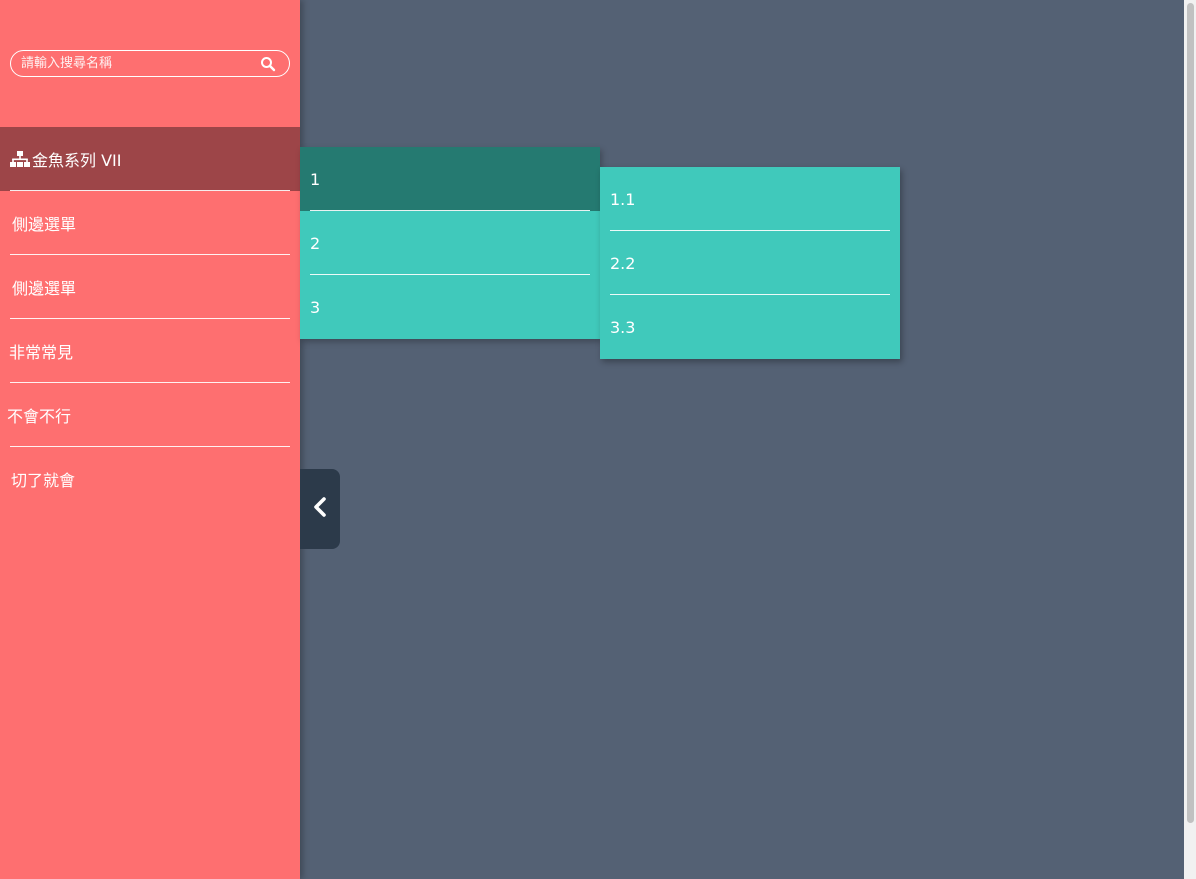 This screenshot has height=879, width=1196. Describe the element at coordinates (750, 327) in the screenshot. I see `submenu-item-3-3: 3.3` at that location.